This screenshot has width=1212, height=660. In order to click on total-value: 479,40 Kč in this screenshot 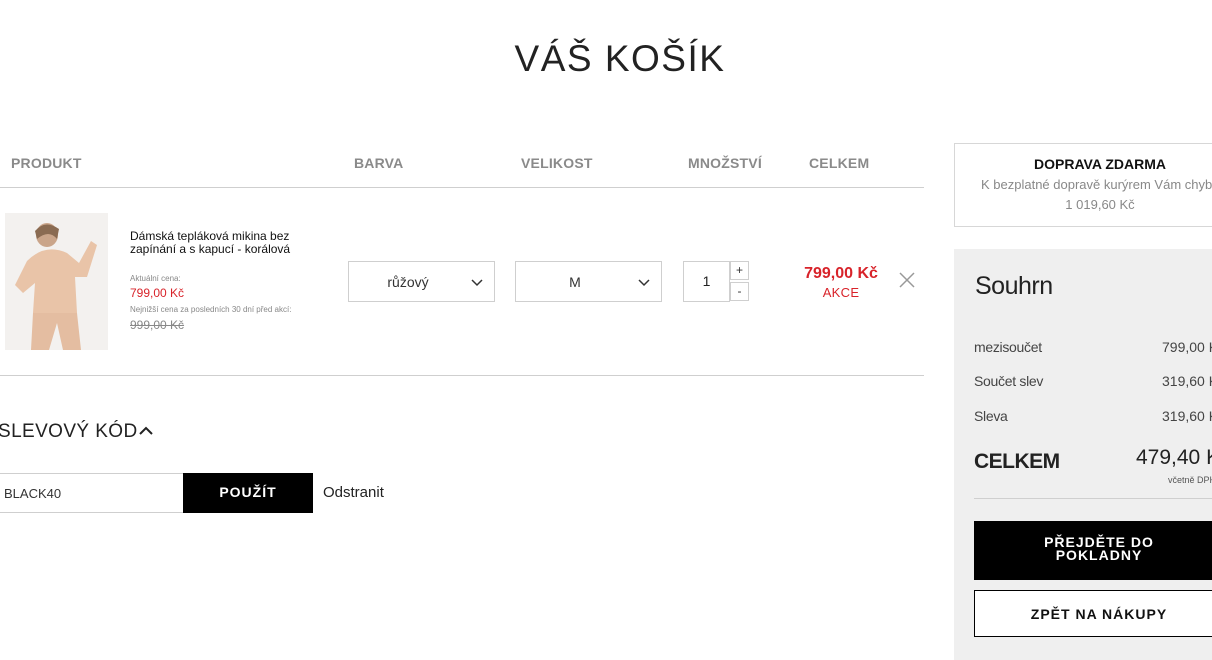, I will do `click(1174, 457)`.